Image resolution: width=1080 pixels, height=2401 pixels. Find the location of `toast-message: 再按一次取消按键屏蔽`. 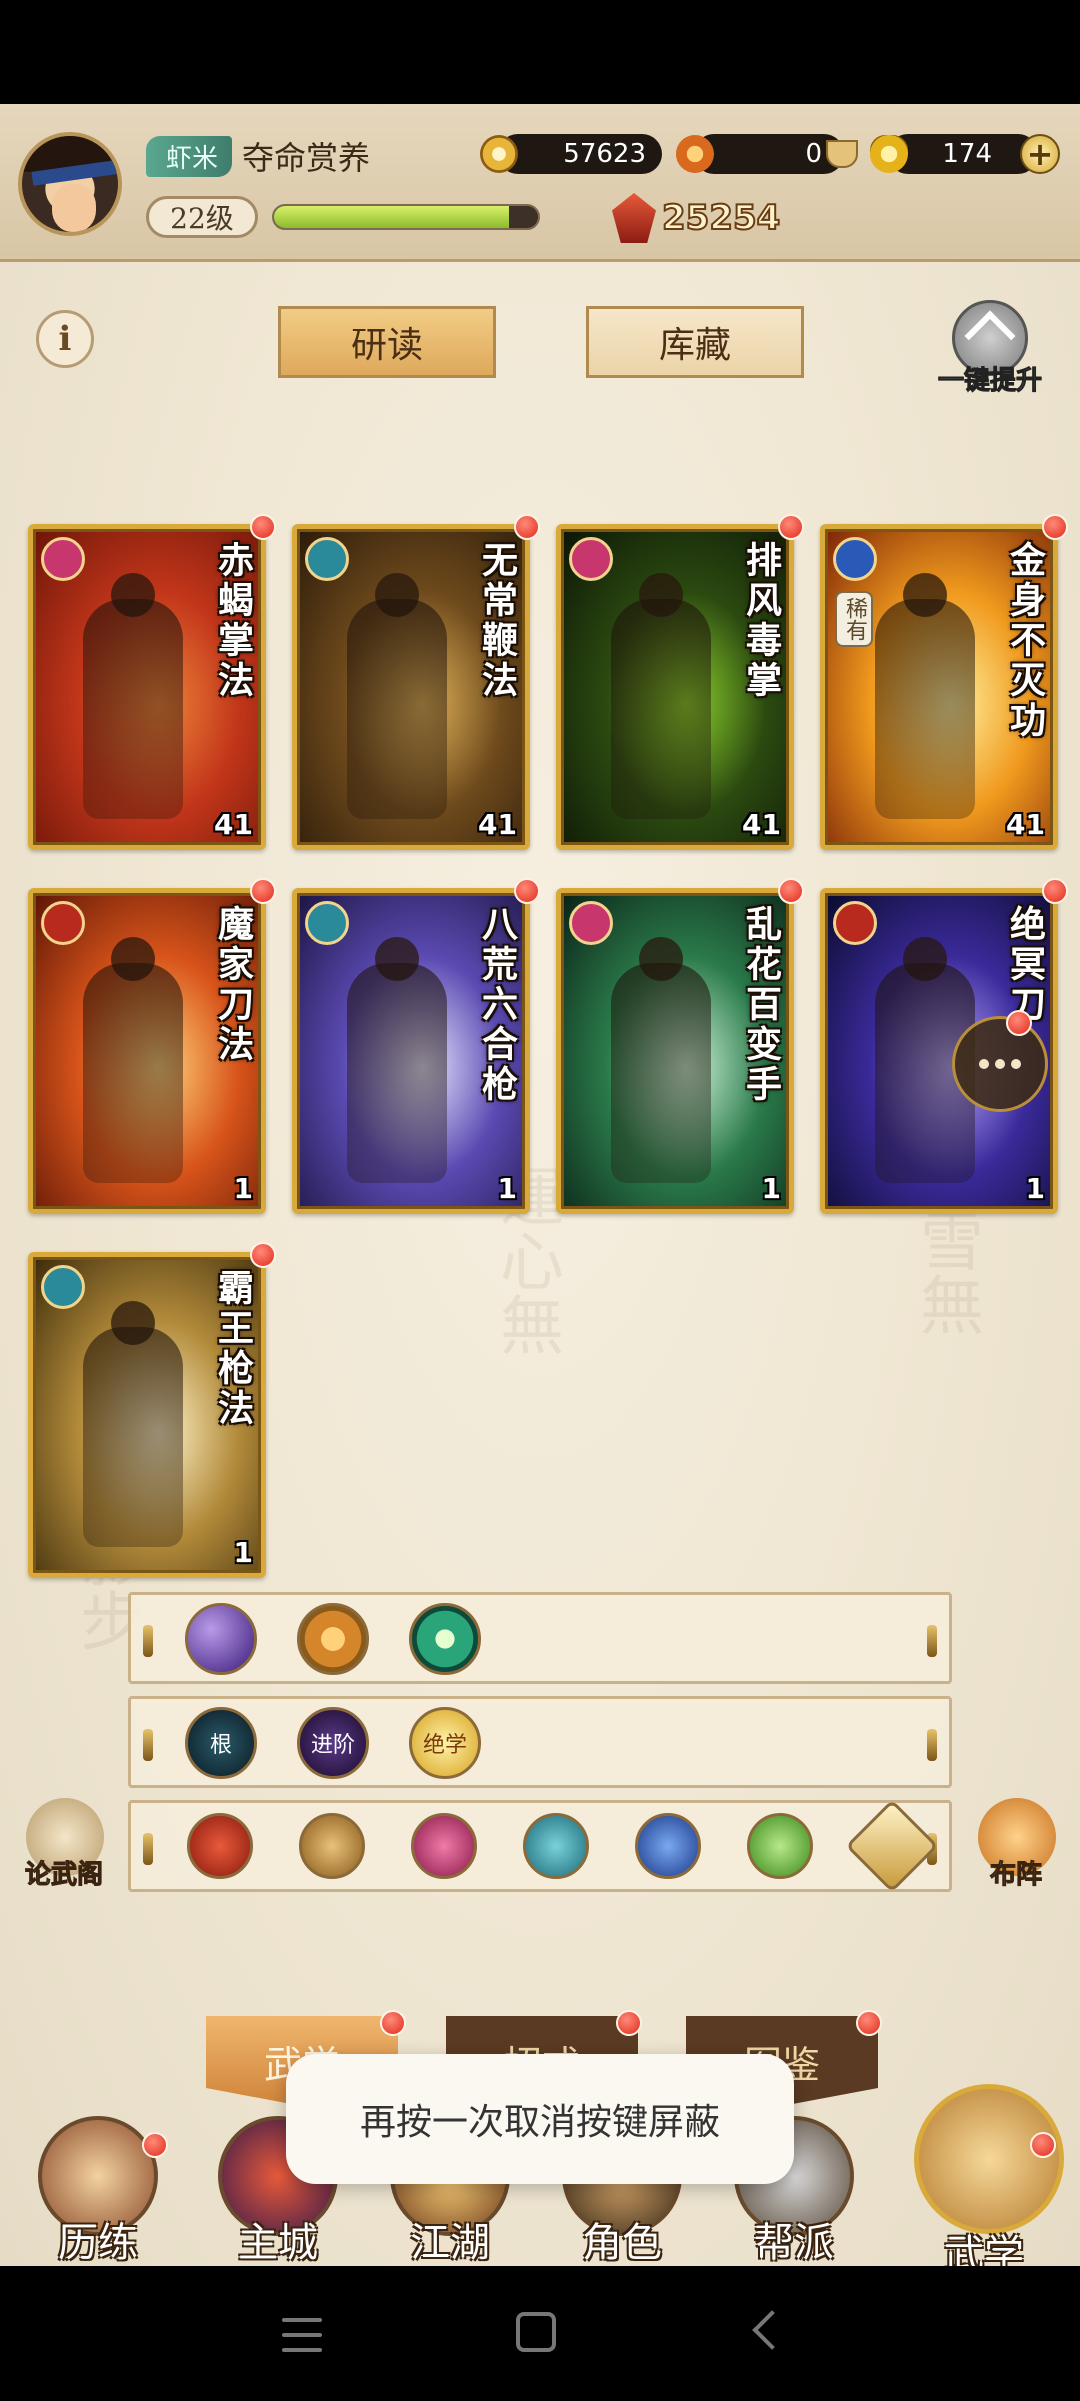

toast-message: 再按一次取消按键屏蔽 is located at coordinates (540, 2119).